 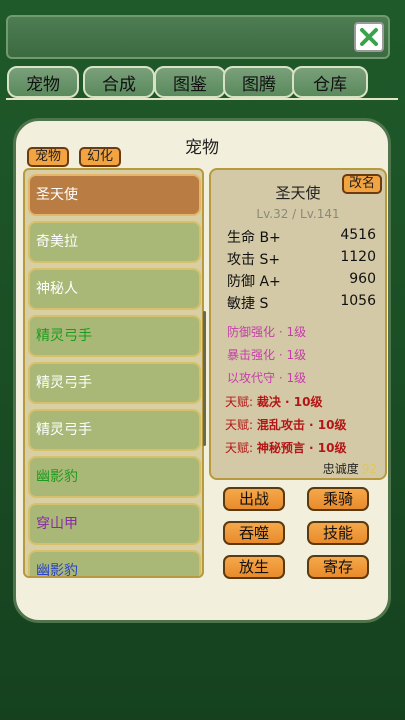 What do you see at coordinates (362, 279) in the screenshot?
I see `stat-value: 960` at bounding box center [362, 279].